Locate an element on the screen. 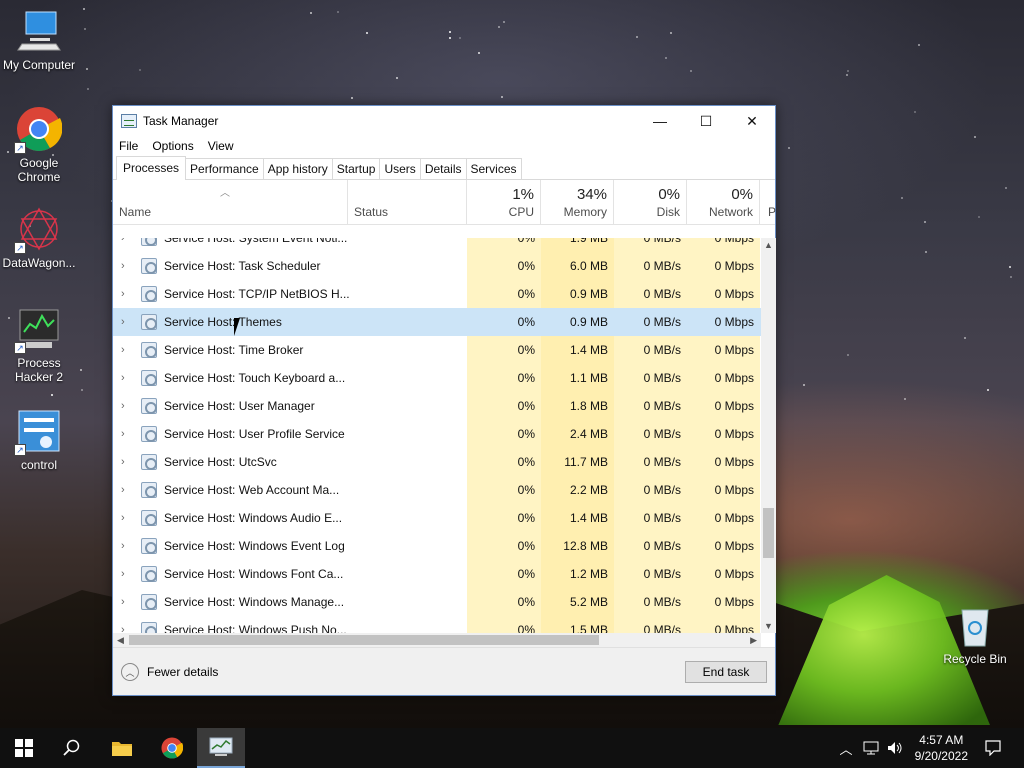 The image size is (1024, 768). tab-details: Details is located at coordinates (443, 168).